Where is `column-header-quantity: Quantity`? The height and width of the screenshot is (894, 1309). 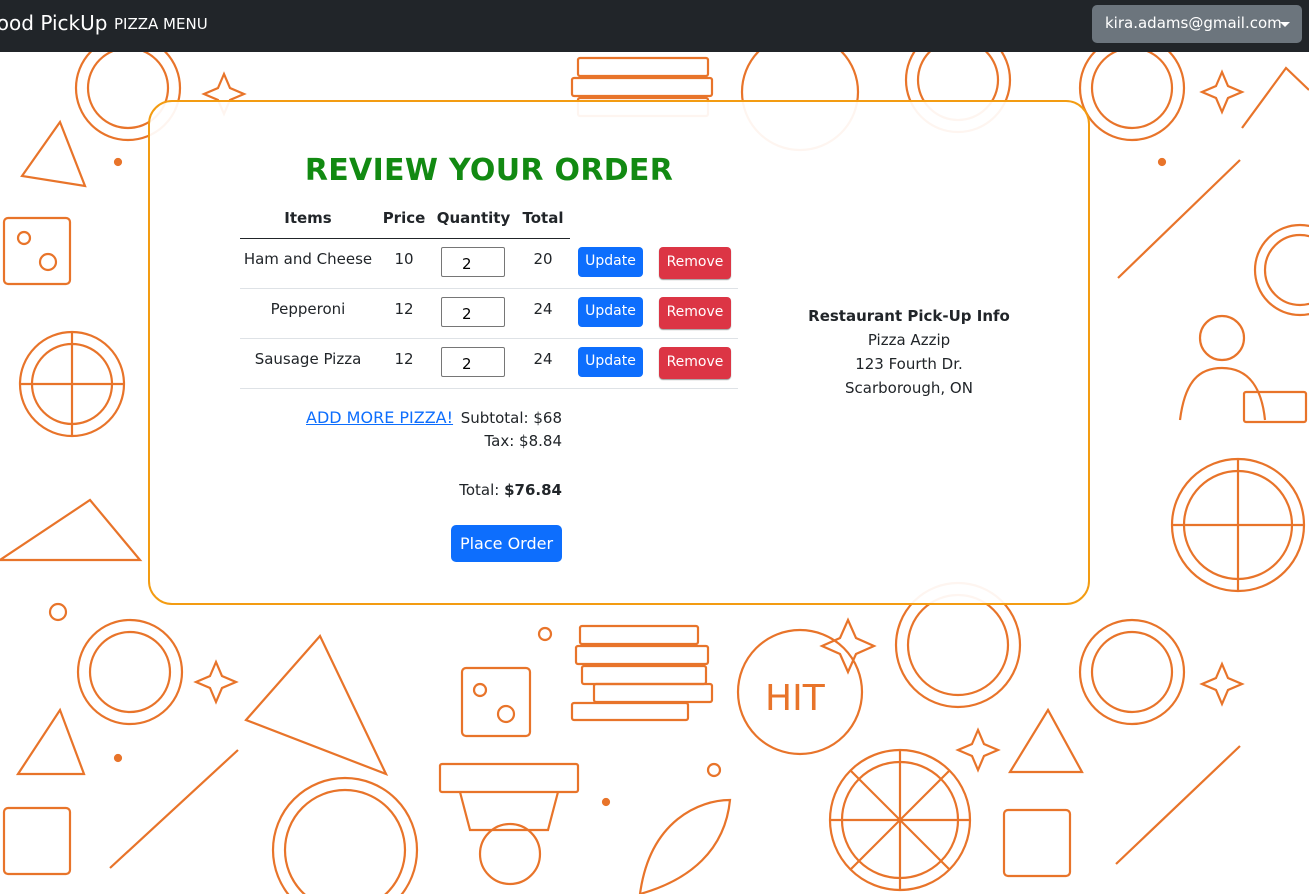 column-header-quantity: Quantity is located at coordinates (473, 218).